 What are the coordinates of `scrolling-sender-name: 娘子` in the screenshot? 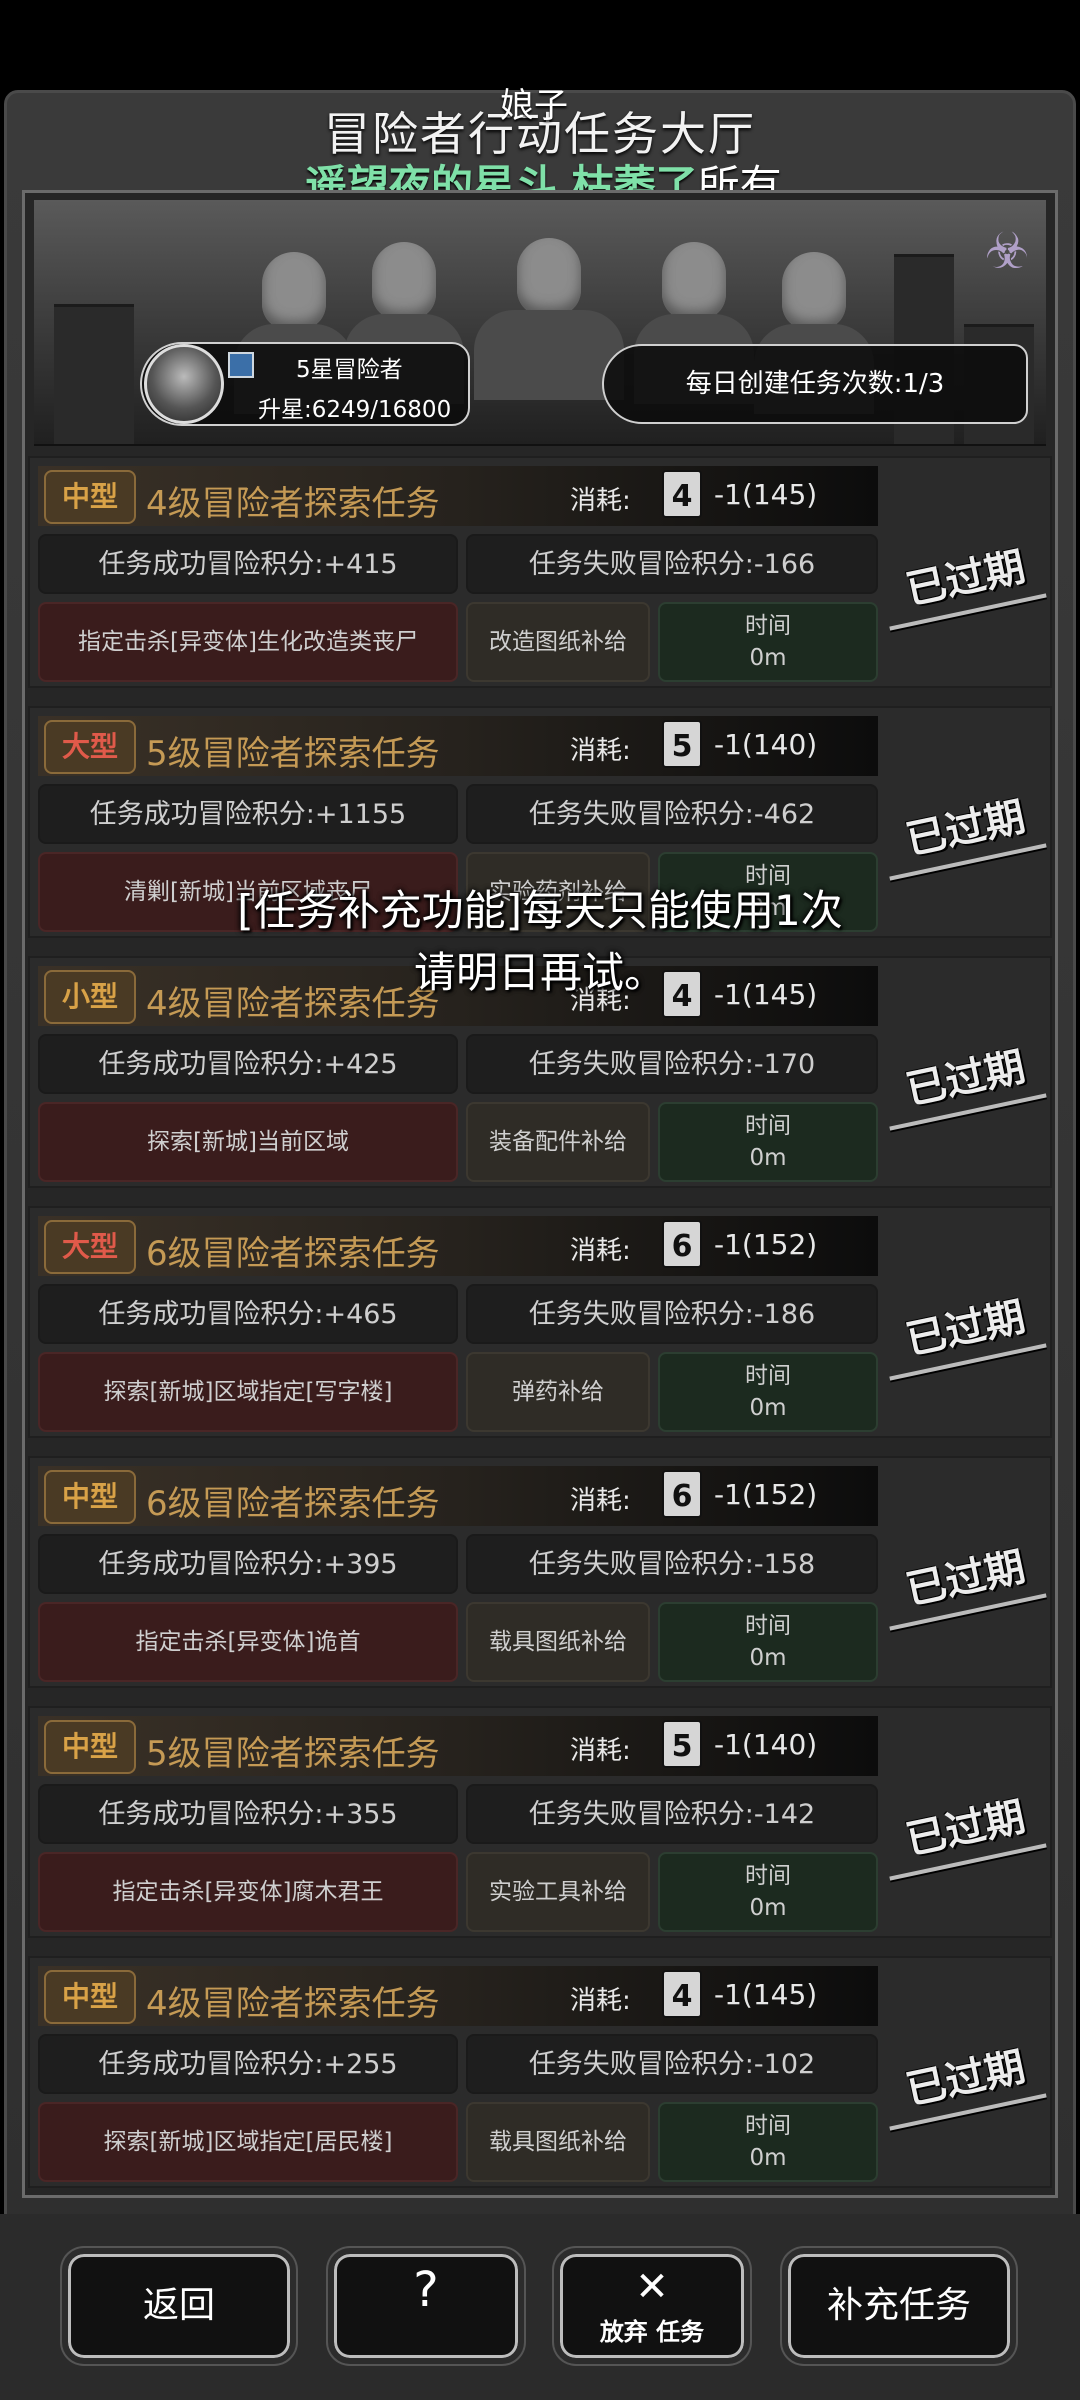 It's located at (534, 106).